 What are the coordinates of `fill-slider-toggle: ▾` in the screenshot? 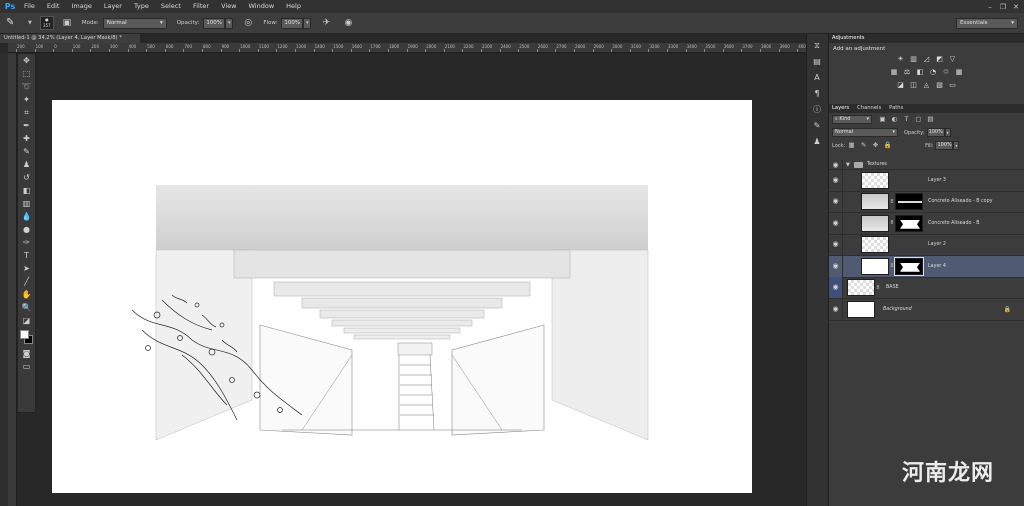 It's located at (956, 145).